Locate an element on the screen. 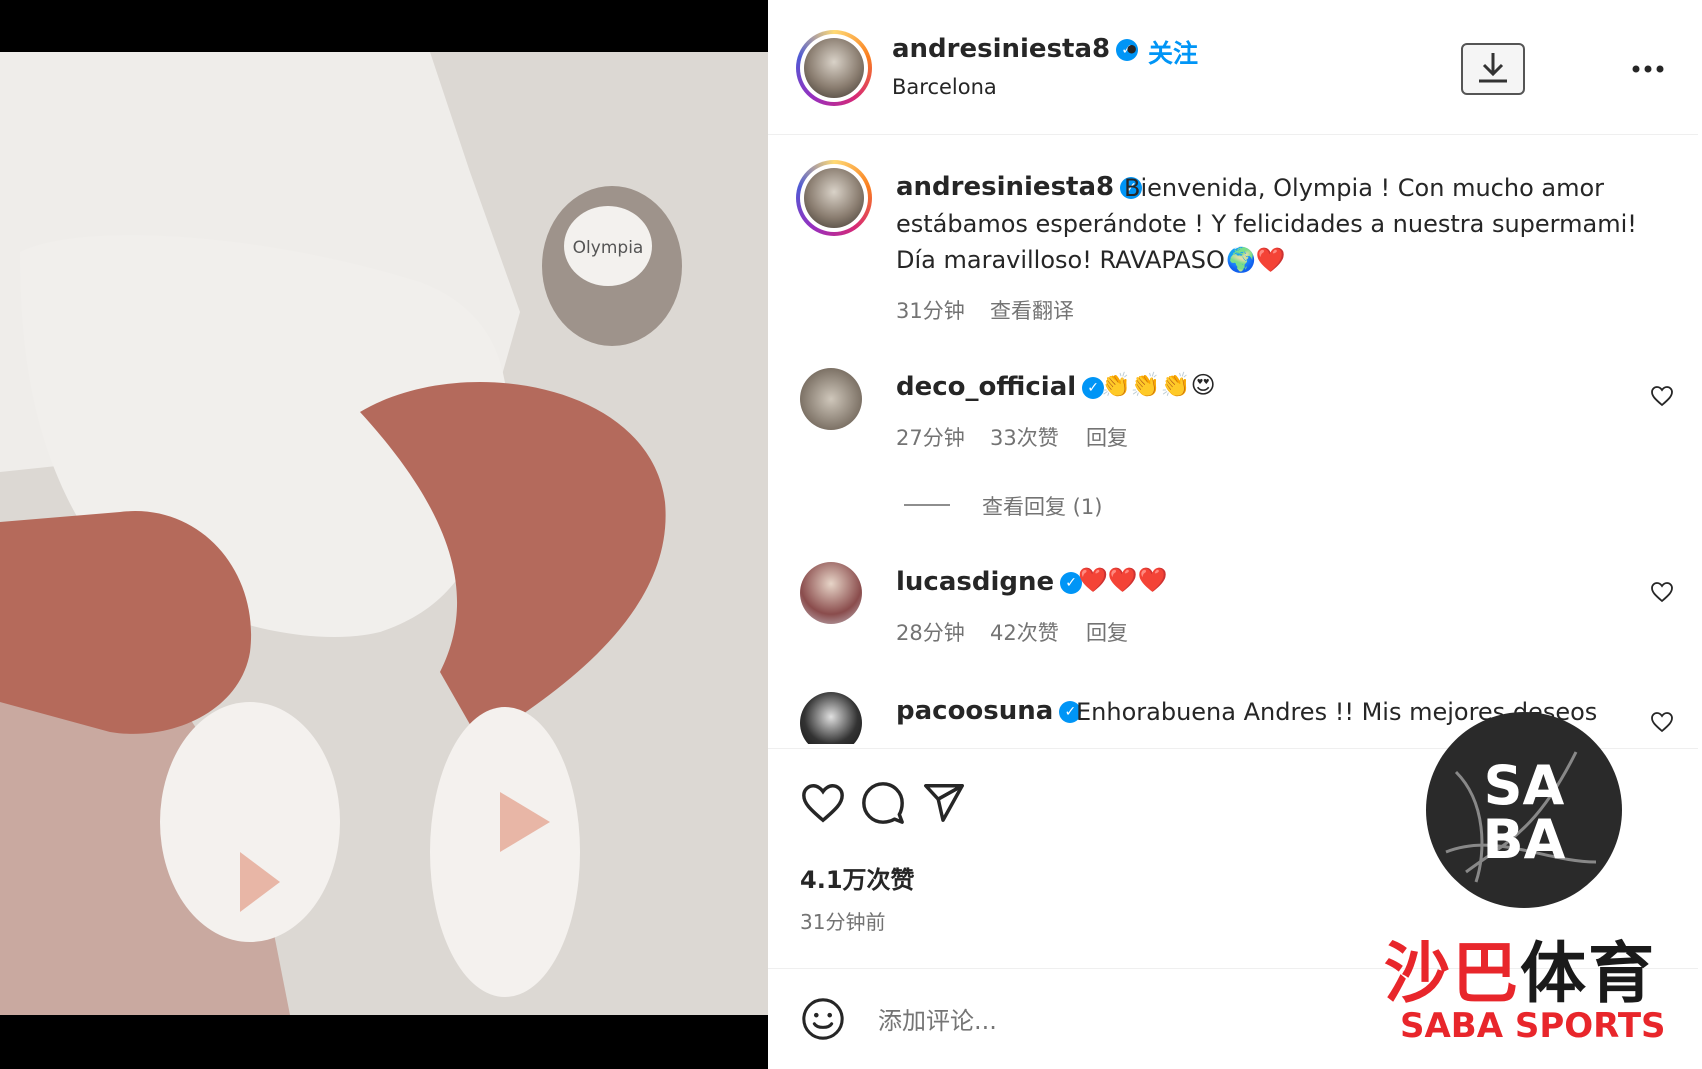  emoji-icon is located at coordinates (823, 1019).